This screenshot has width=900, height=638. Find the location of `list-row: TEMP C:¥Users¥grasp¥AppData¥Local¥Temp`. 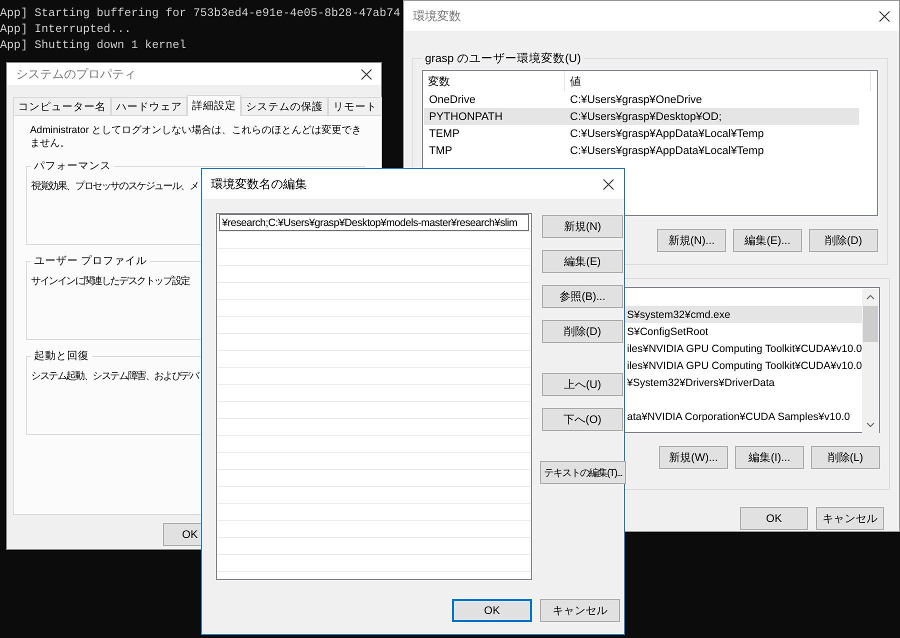

list-row: TEMP C:¥Users¥grasp¥AppData¥Local¥Temp is located at coordinates (641, 133).